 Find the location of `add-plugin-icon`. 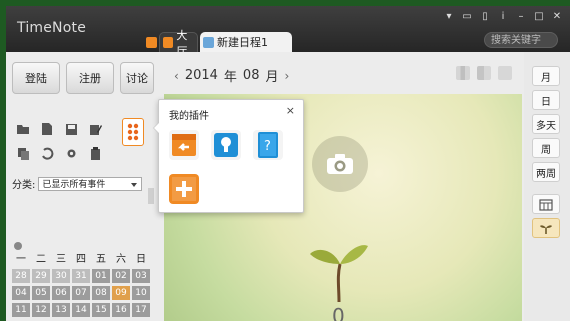

add-plugin-icon is located at coordinates (184, 189).